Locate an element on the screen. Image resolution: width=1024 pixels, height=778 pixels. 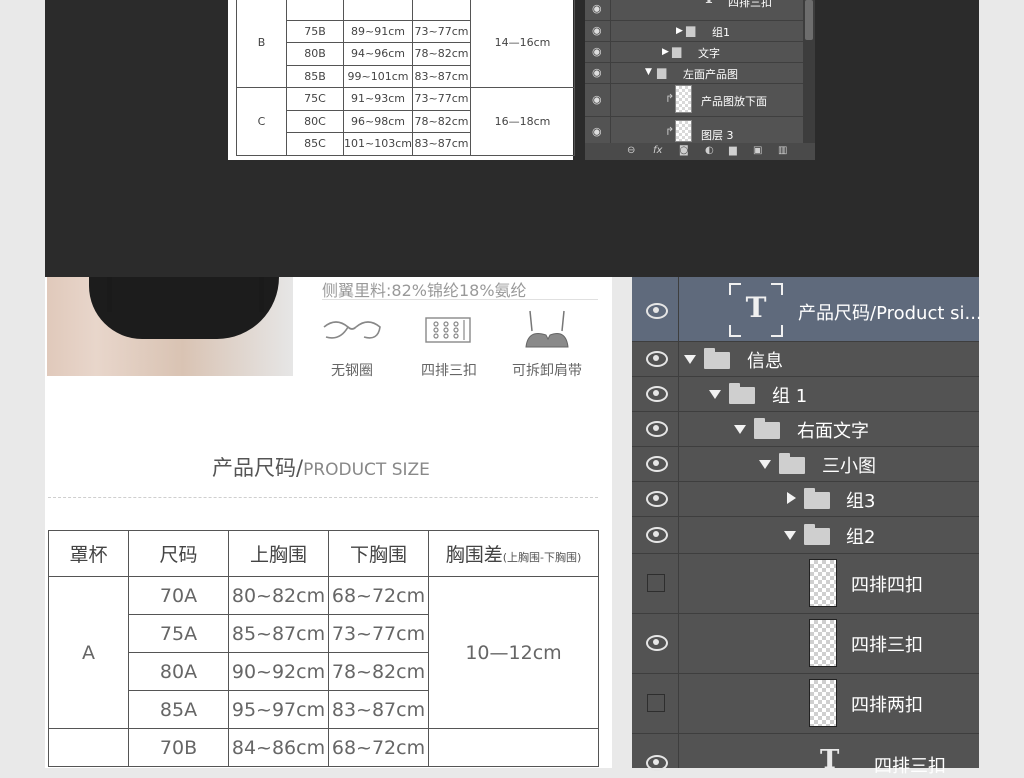
header-over-bust: 上胸围 is located at coordinates (278, 553).